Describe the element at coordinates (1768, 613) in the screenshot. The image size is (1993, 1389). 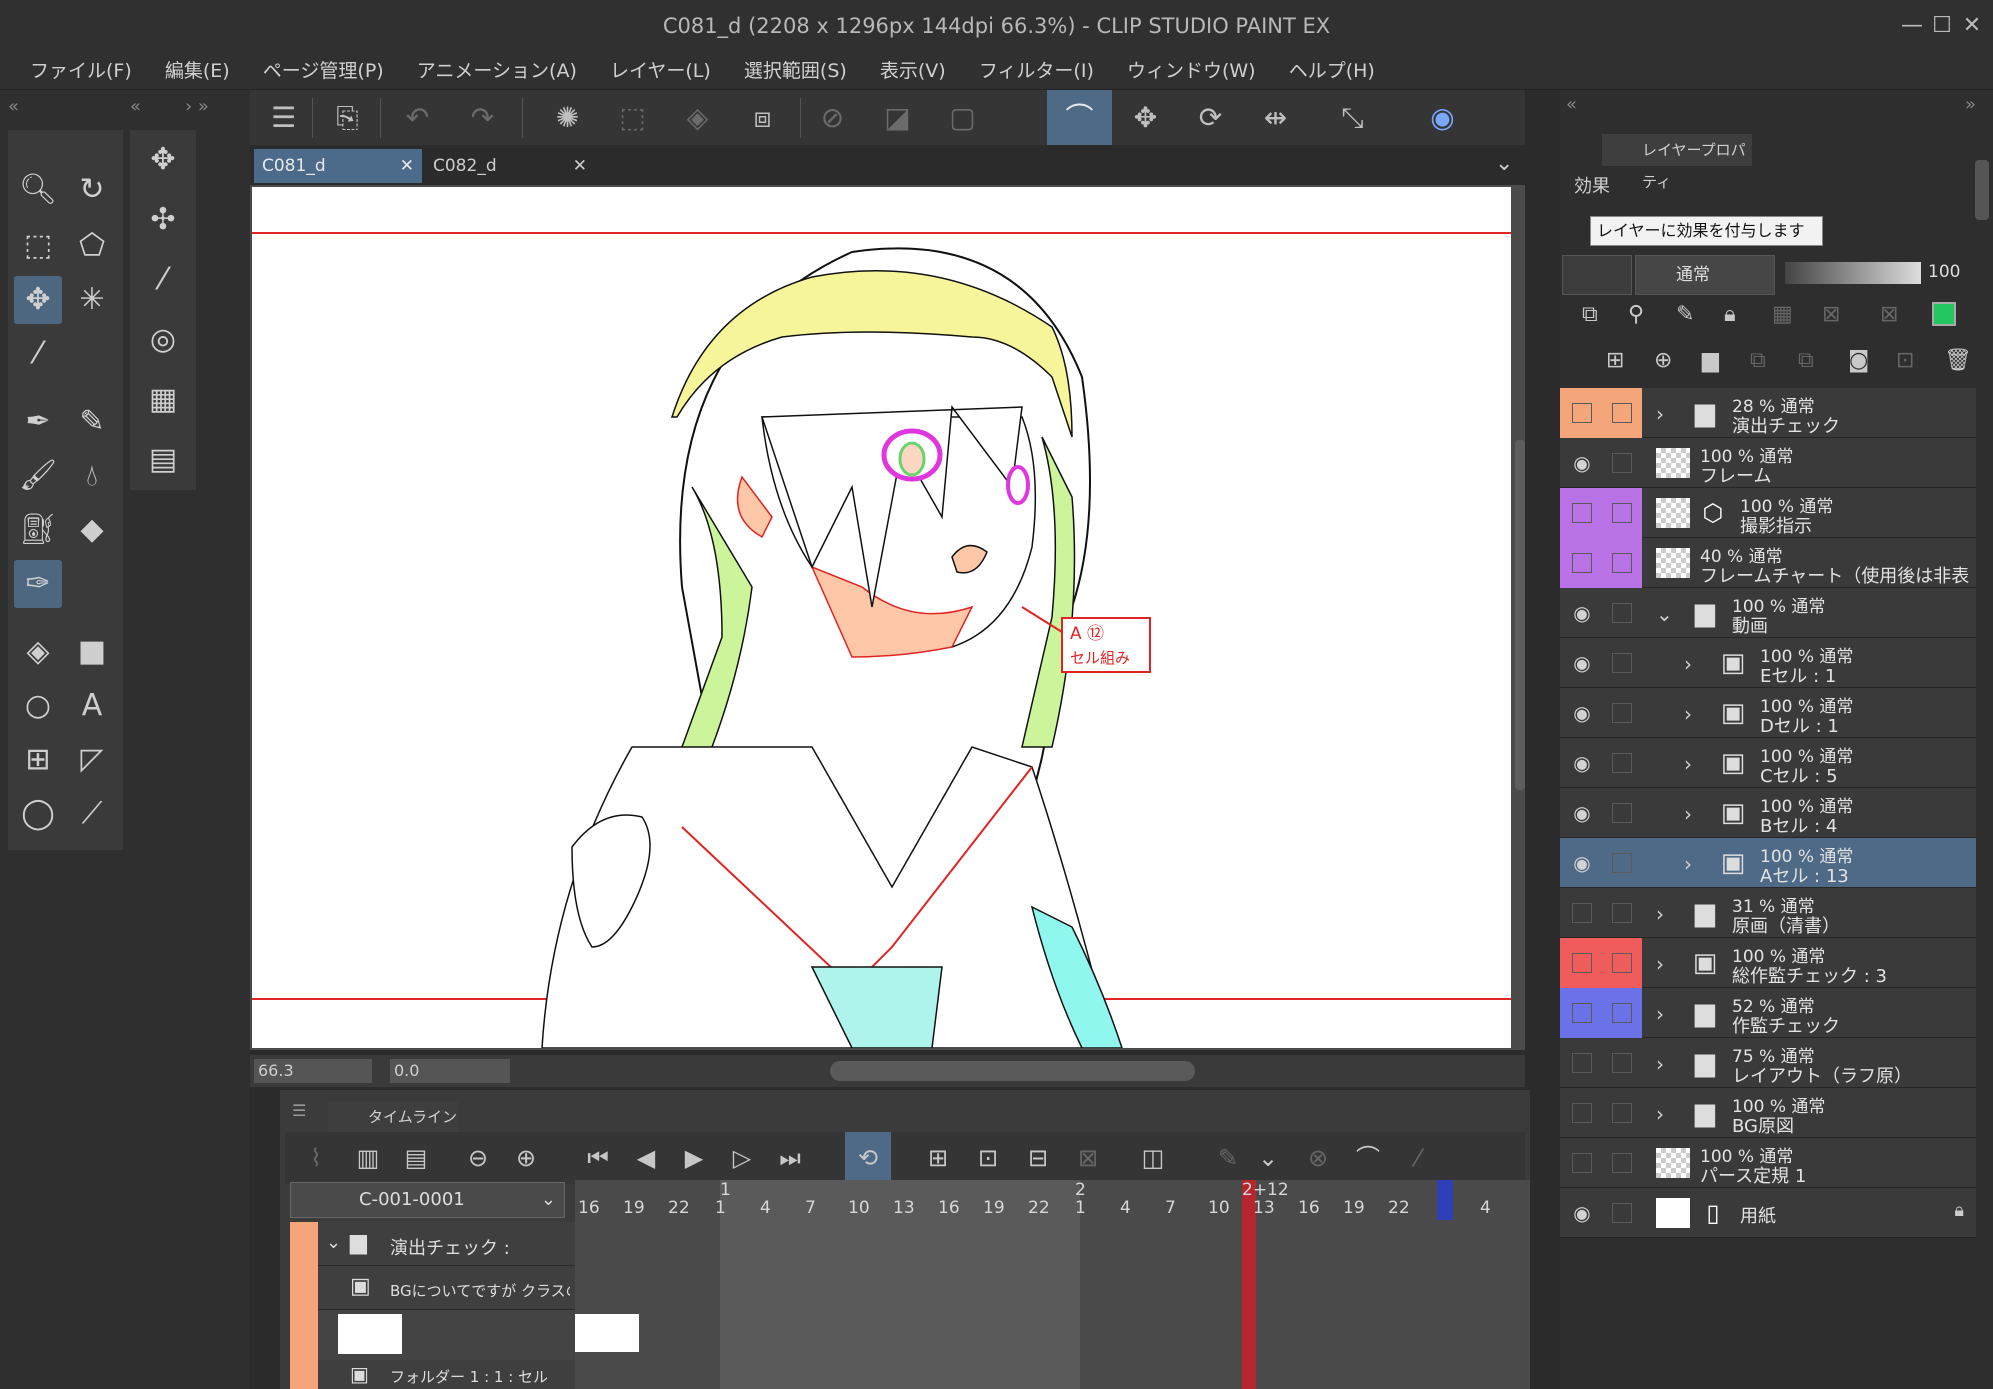
I see `layer-row: ◉ ⌄ ▆ 100 % 通常 動画` at that location.